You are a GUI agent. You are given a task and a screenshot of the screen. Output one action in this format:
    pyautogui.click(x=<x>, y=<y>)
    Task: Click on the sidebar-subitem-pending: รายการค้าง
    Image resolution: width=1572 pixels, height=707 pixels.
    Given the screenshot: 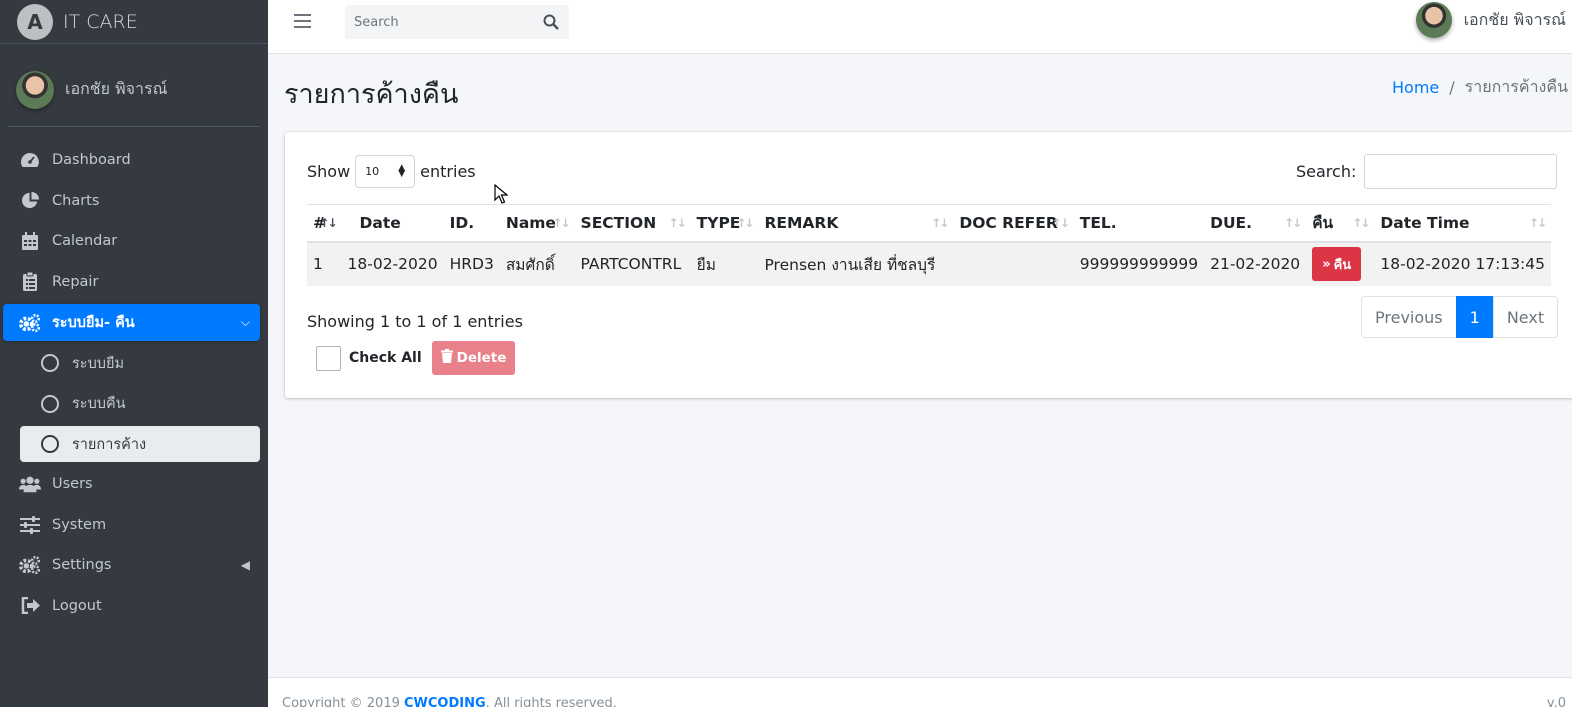 What is the action you would take?
    pyautogui.click(x=140, y=444)
    